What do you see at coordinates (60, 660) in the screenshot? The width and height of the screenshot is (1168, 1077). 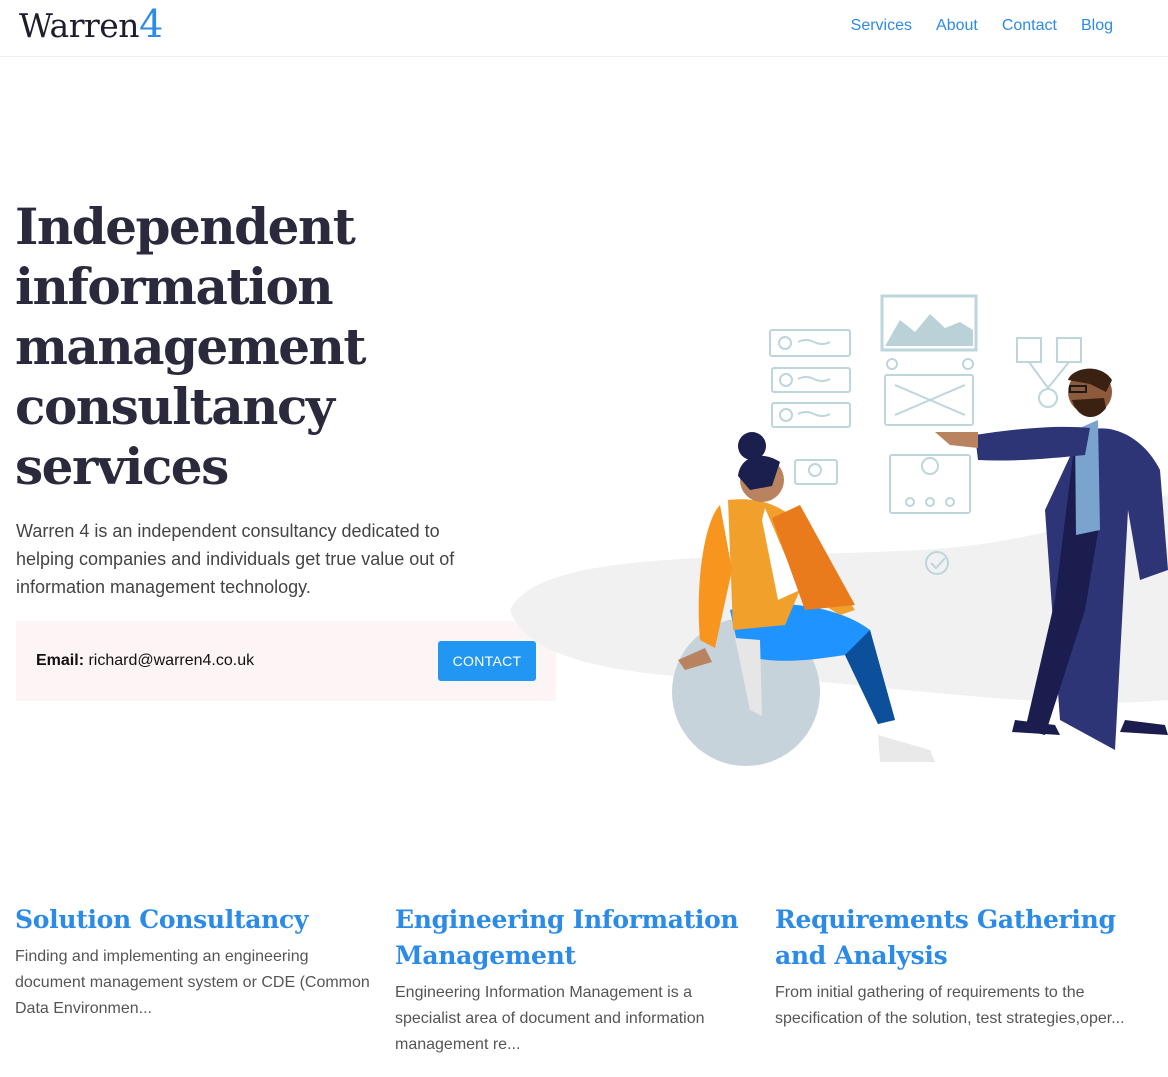 I see `email-label: Email:` at bounding box center [60, 660].